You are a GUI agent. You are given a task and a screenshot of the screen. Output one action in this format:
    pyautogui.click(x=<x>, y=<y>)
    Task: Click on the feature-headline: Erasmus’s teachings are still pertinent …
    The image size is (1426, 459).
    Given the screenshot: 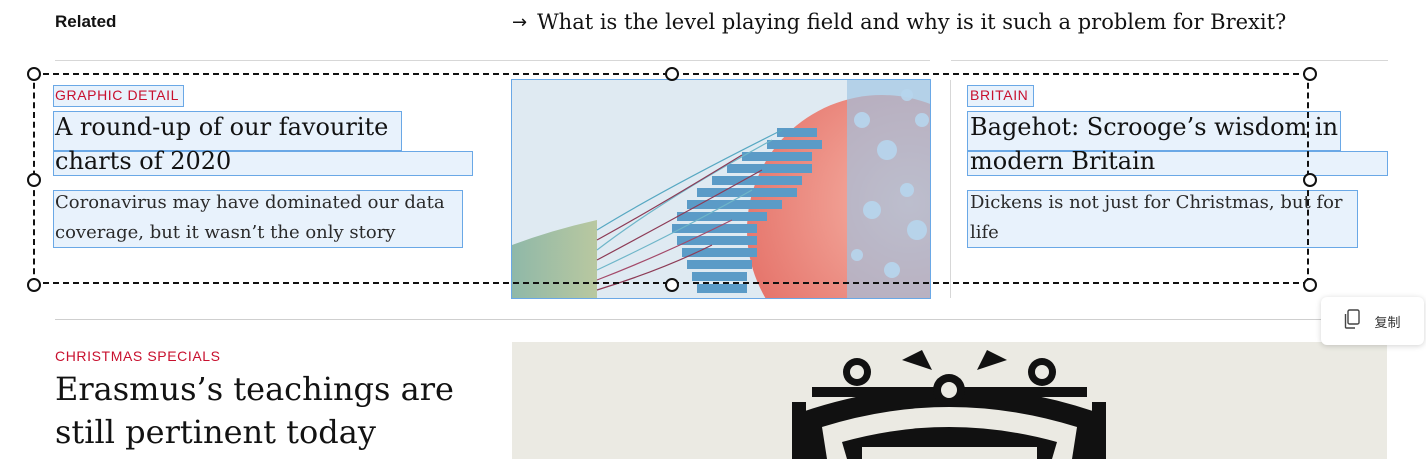 What is the action you would take?
    pyautogui.click(x=254, y=411)
    